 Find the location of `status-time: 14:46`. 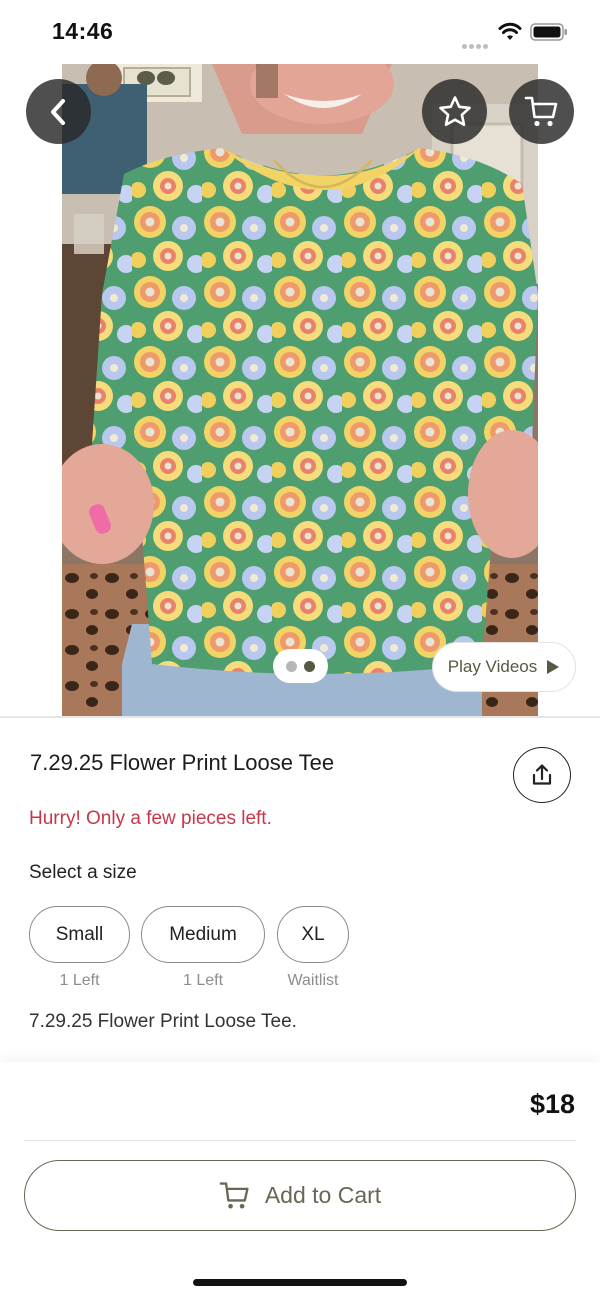

status-time: 14:46 is located at coordinates (83, 31).